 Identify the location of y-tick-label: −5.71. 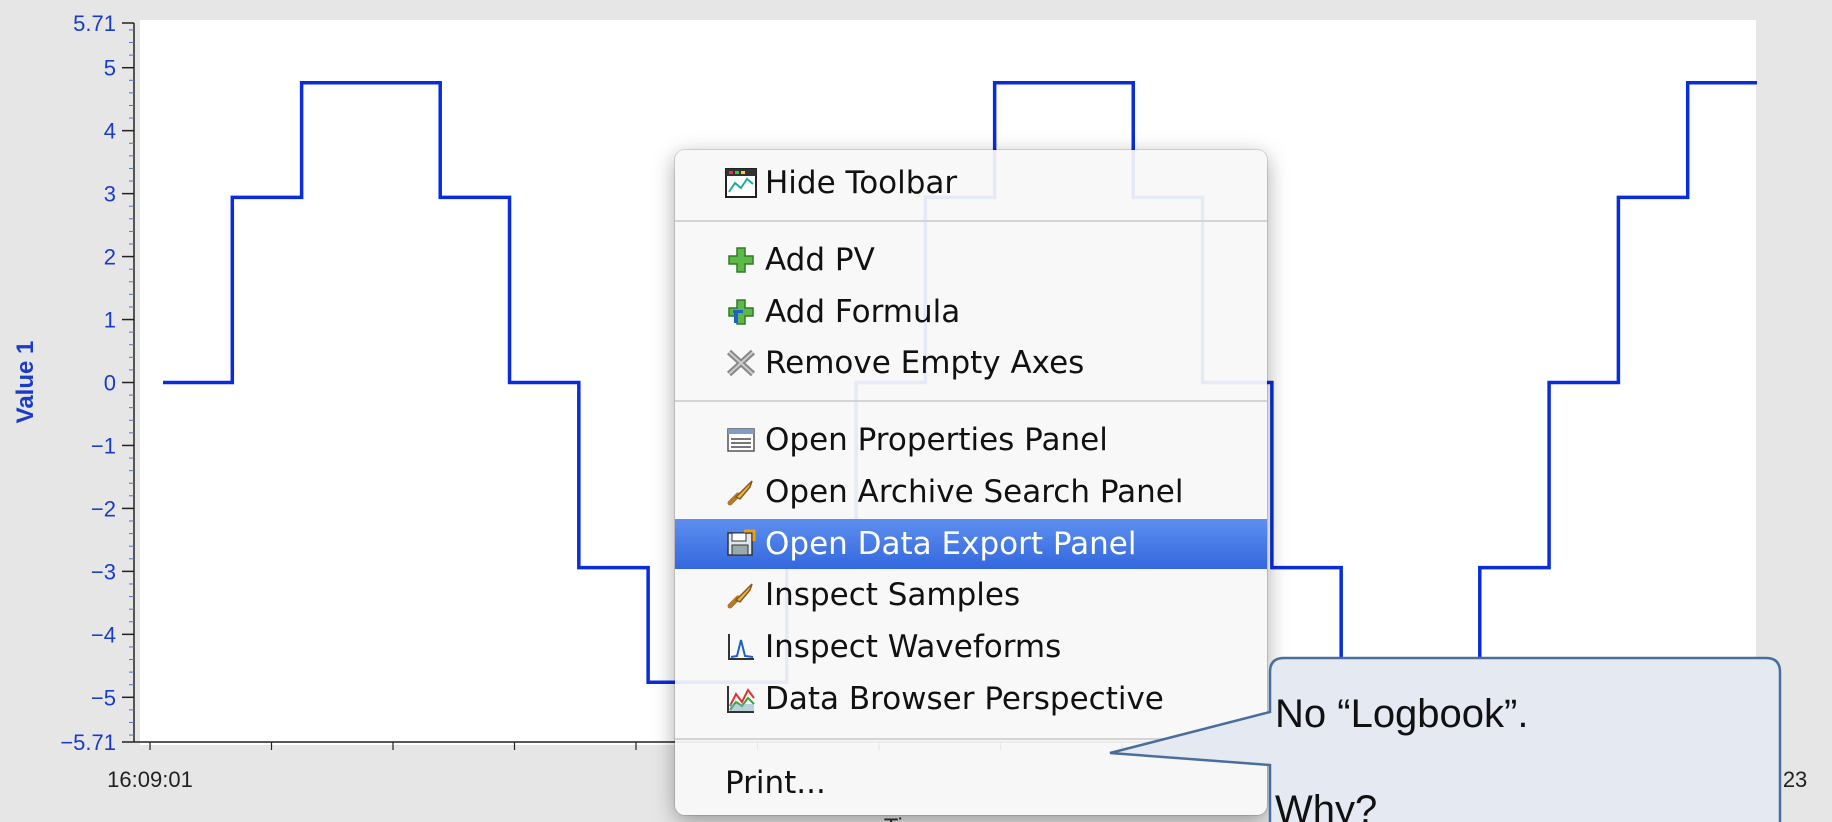
(88, 742).